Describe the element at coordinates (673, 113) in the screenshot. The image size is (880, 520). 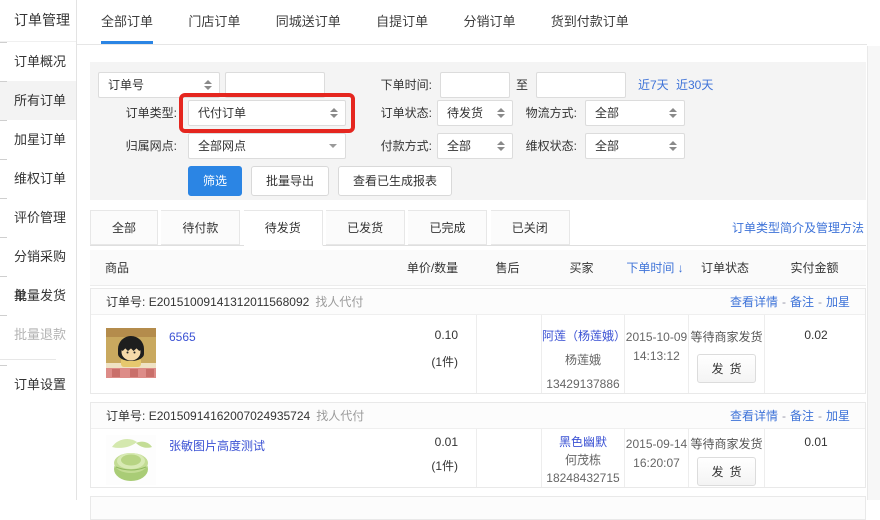
I see `select-arrows-icon` at that location.